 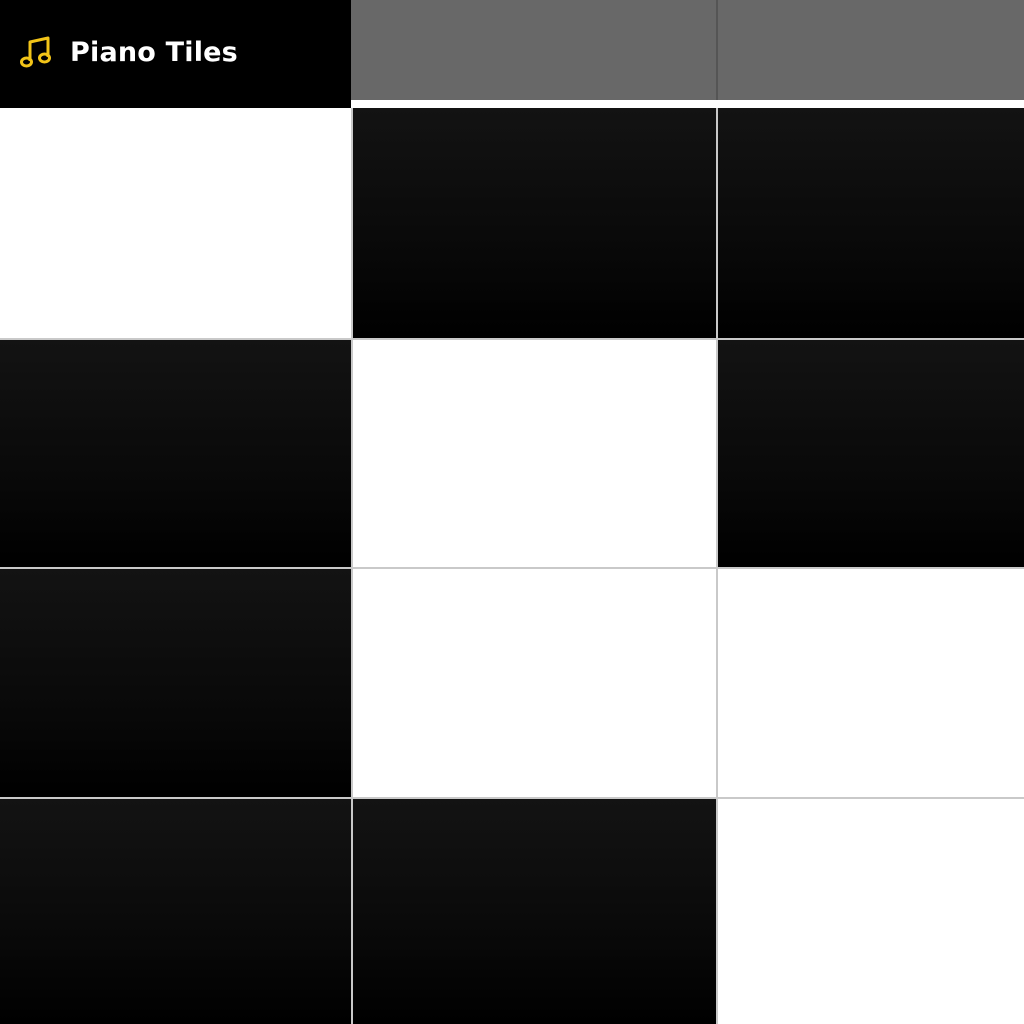 I want to click on tile-r1-c2, so click(x=534, y=223).